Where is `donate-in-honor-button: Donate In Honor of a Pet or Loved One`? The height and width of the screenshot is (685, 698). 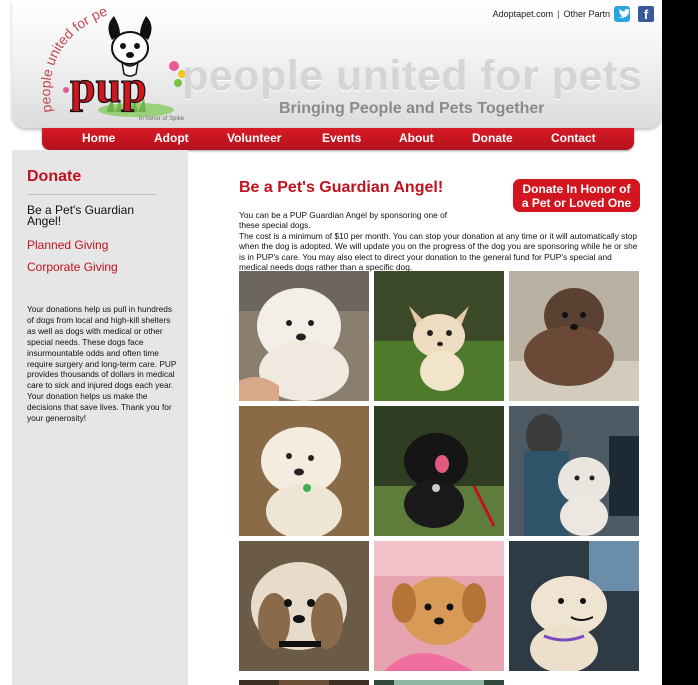
donate-in-honor-button: Donate In Honor of a Pet or Loved One is located at coordinates (576, 195).